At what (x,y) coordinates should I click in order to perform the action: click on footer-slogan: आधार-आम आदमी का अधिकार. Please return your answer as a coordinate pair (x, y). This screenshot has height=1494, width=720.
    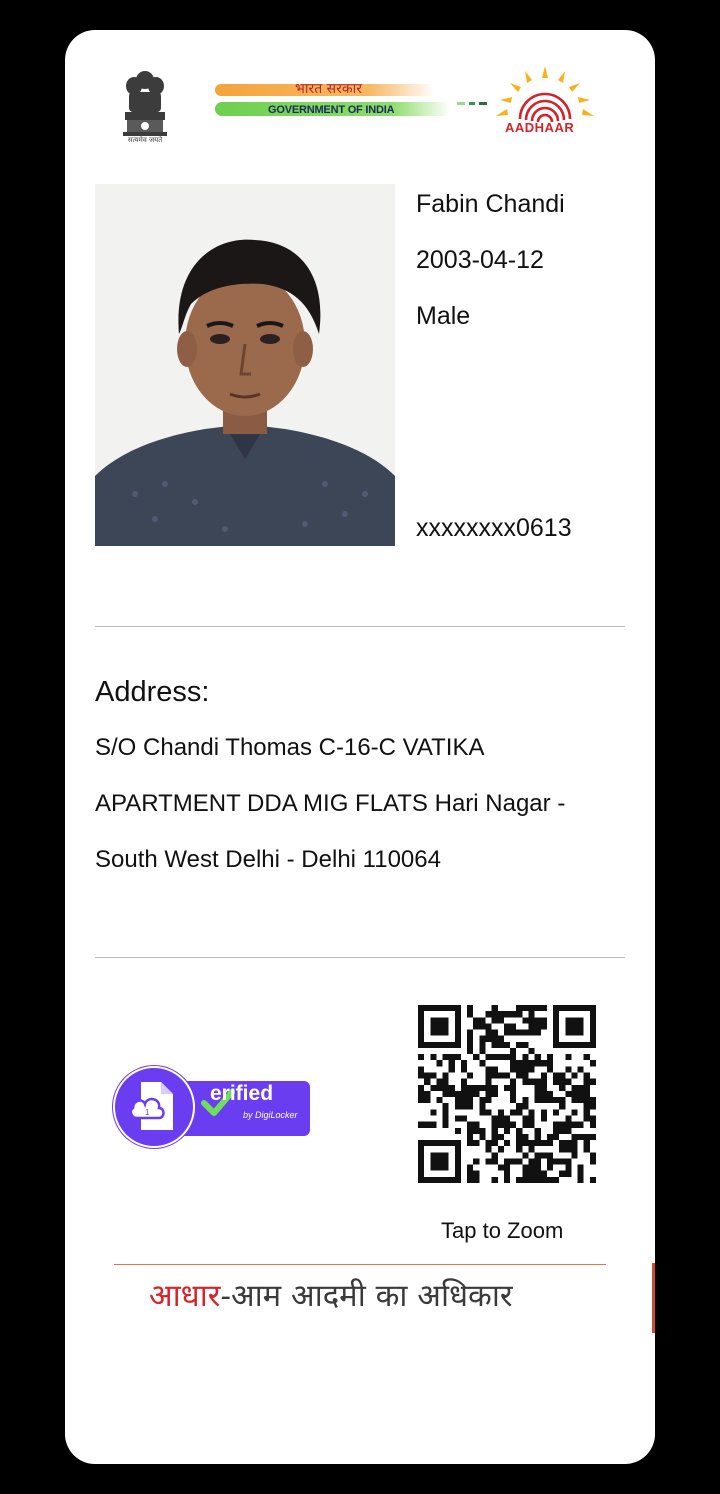
    Looking at the image, I should click on (331, 1295).